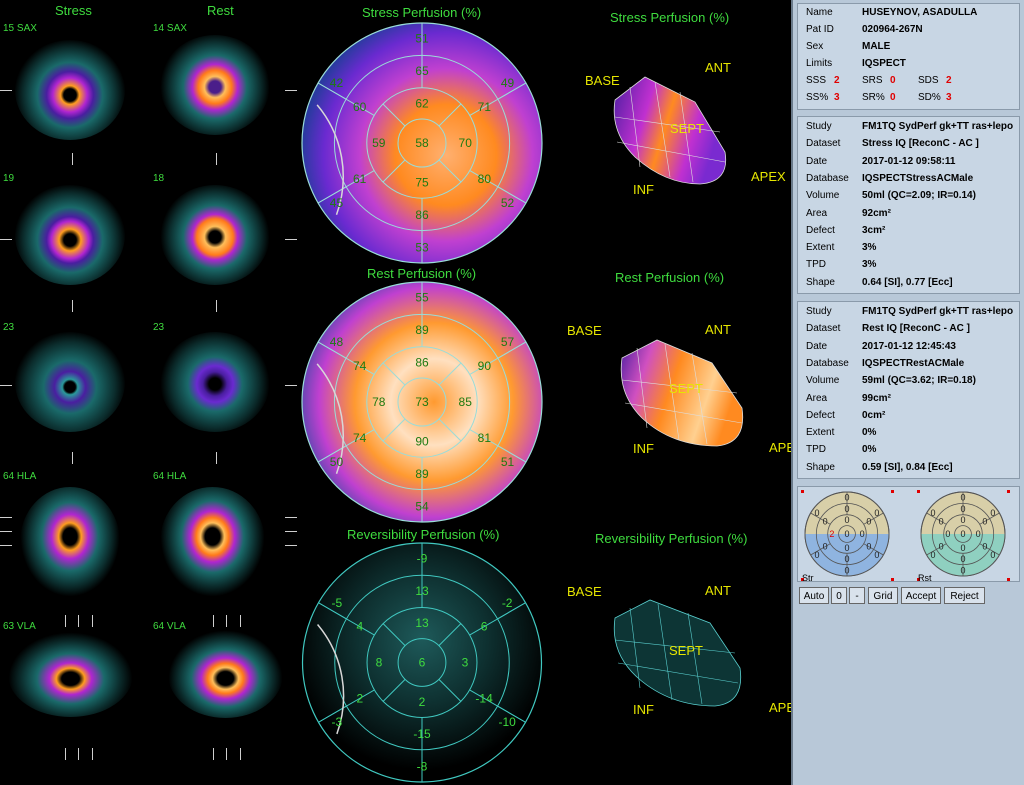 This screenshot has height=785, width=1024. Describe the element at coordinates (422, 734) in the screenshot. I see `segment-value: -15` at that location.